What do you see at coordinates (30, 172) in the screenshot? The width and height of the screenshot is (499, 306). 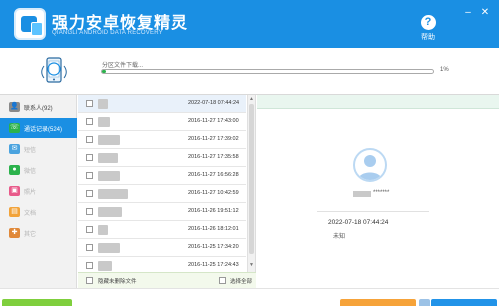 I see `sidebar-item-label: 微信` at bounding box center [30, 172].